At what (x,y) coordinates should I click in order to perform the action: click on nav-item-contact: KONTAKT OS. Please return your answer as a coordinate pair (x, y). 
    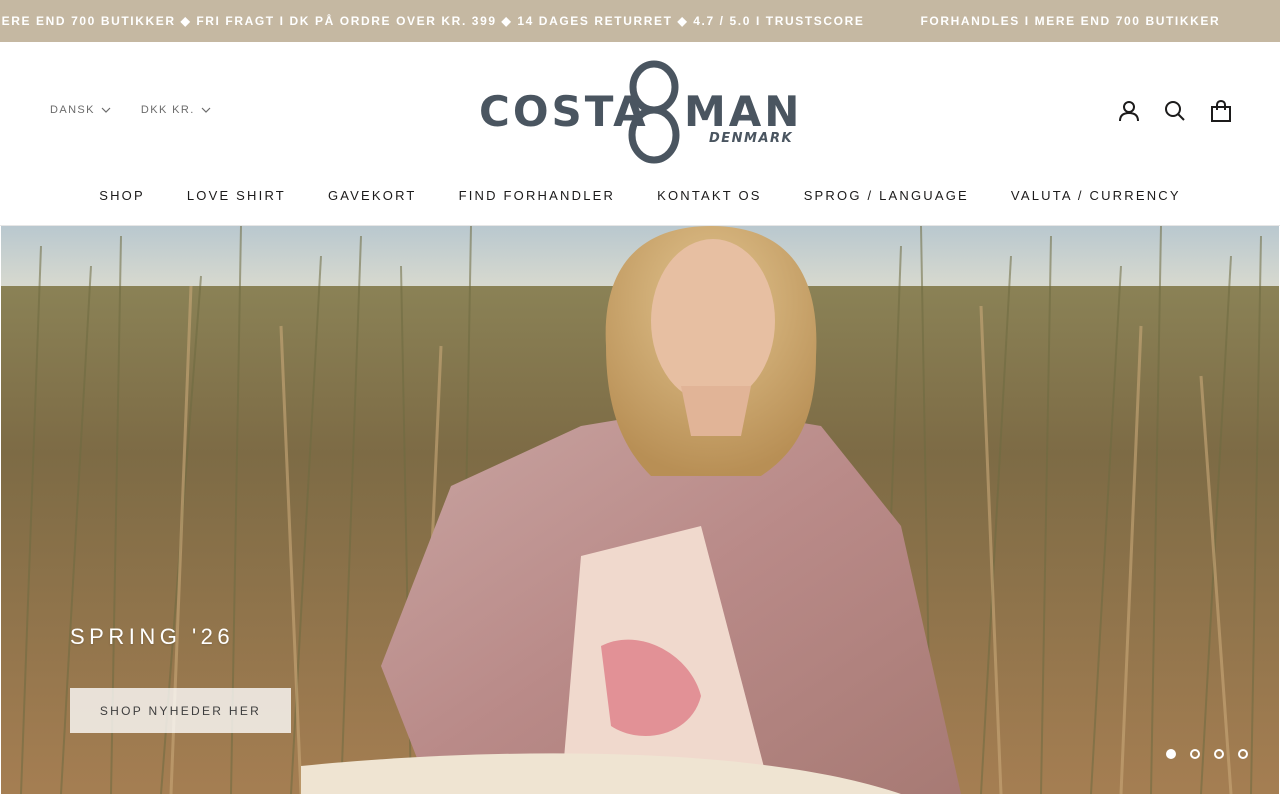
    Looking at the image, I should click on (709, 195).